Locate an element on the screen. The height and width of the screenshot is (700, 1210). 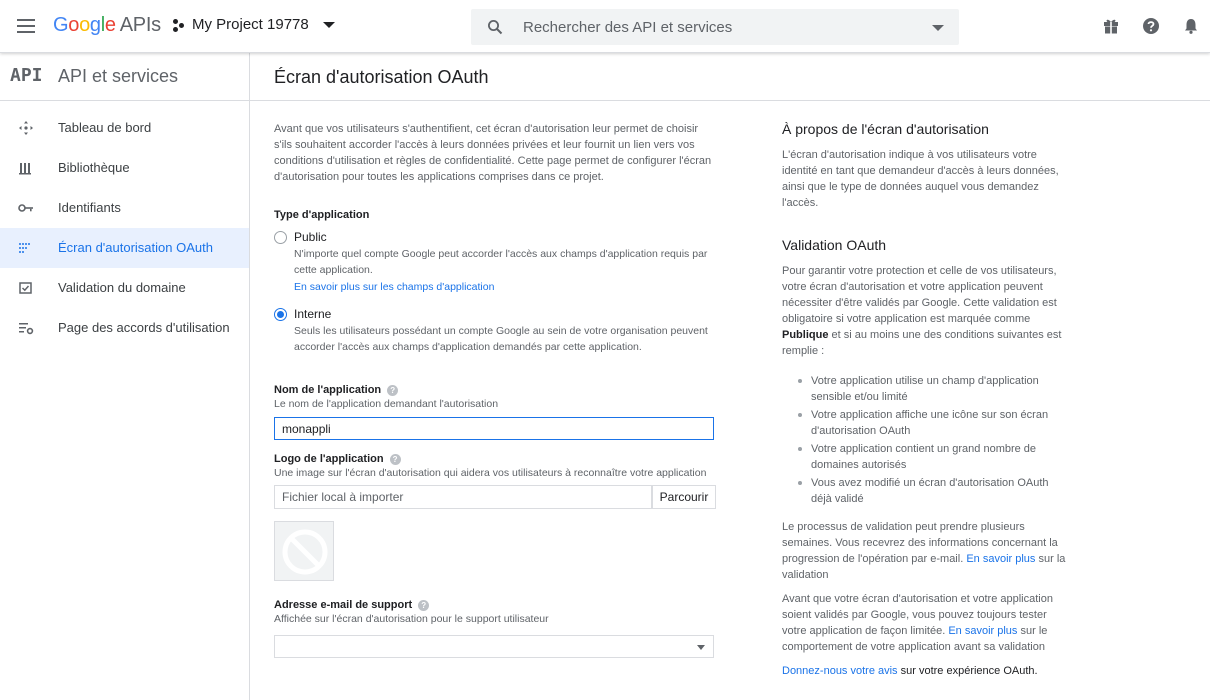
app-logo-label: Logo de l'application? is located at coordinates (495, 459).